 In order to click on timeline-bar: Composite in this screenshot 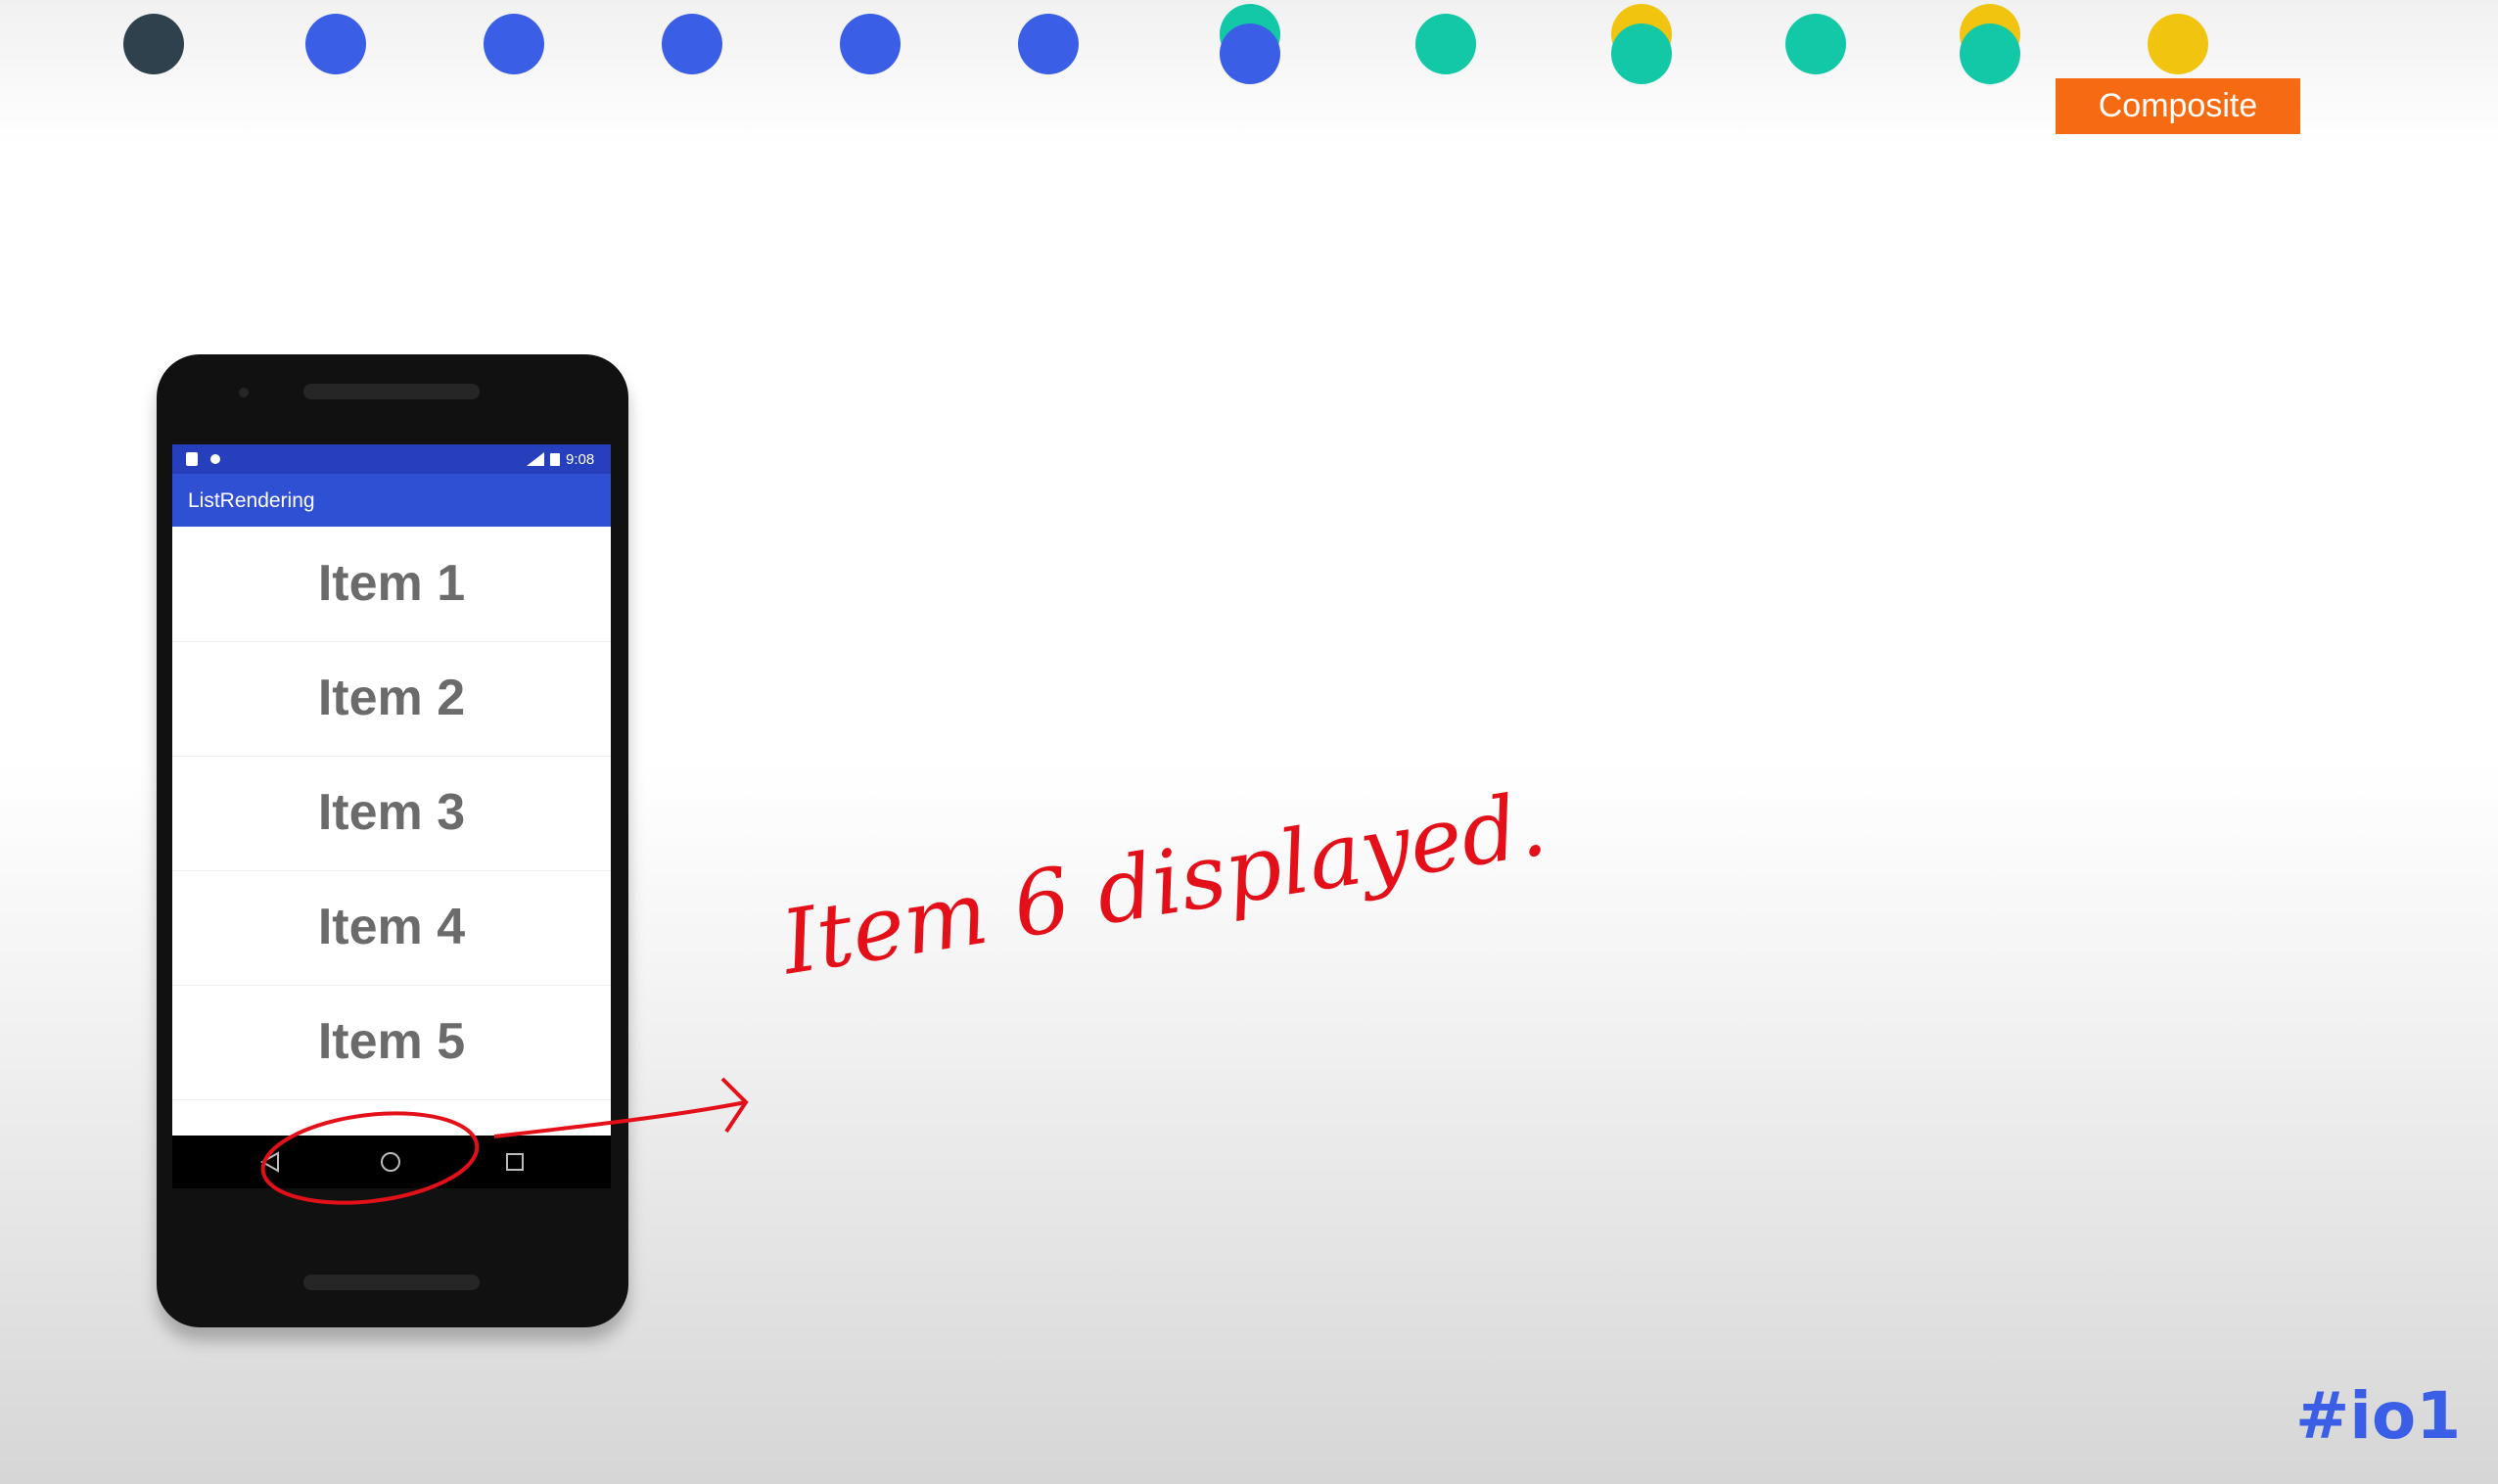, I will do `click(1249, 73)`.